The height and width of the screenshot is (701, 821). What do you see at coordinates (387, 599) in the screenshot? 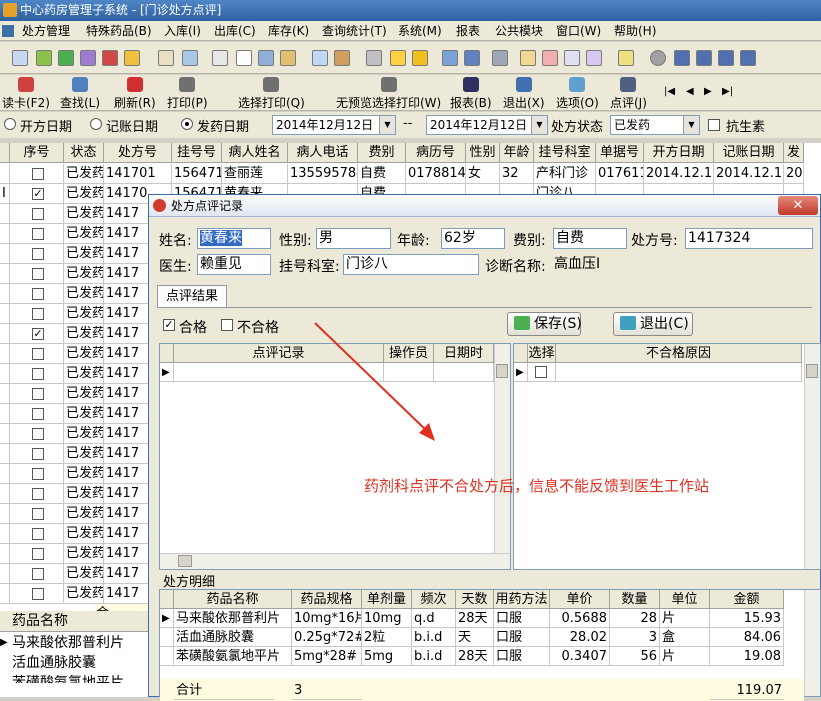
I see `detail-header: 单剂量` at bounding box center [387, 599].